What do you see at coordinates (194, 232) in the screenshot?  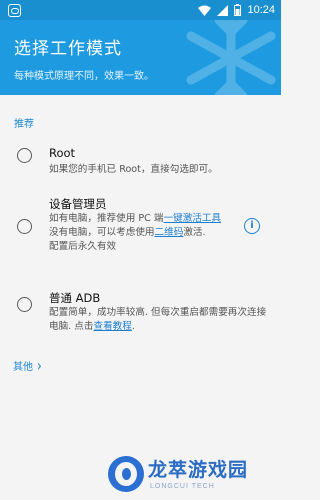 I see `desc-line2-tail: 激活.` at bounding box center [194, 232].